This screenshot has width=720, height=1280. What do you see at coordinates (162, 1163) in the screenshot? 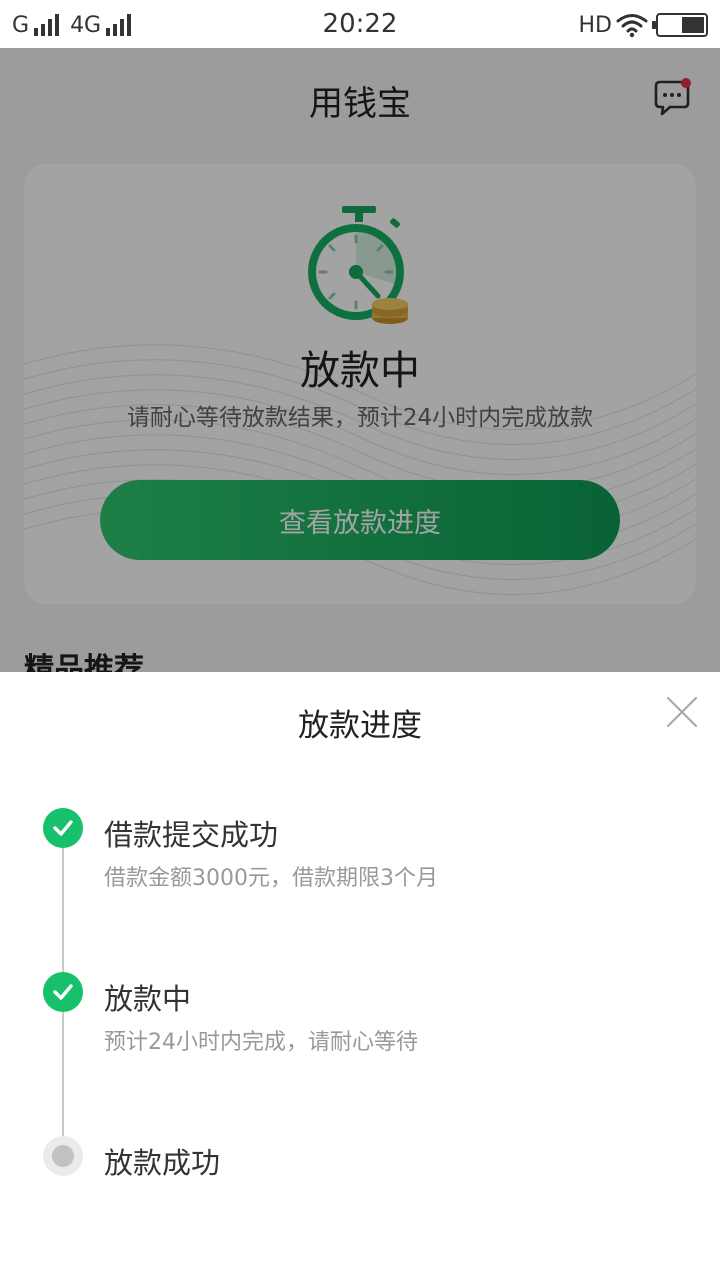
I see `step-title: 放款成功` at bounding box center [162, 1163].